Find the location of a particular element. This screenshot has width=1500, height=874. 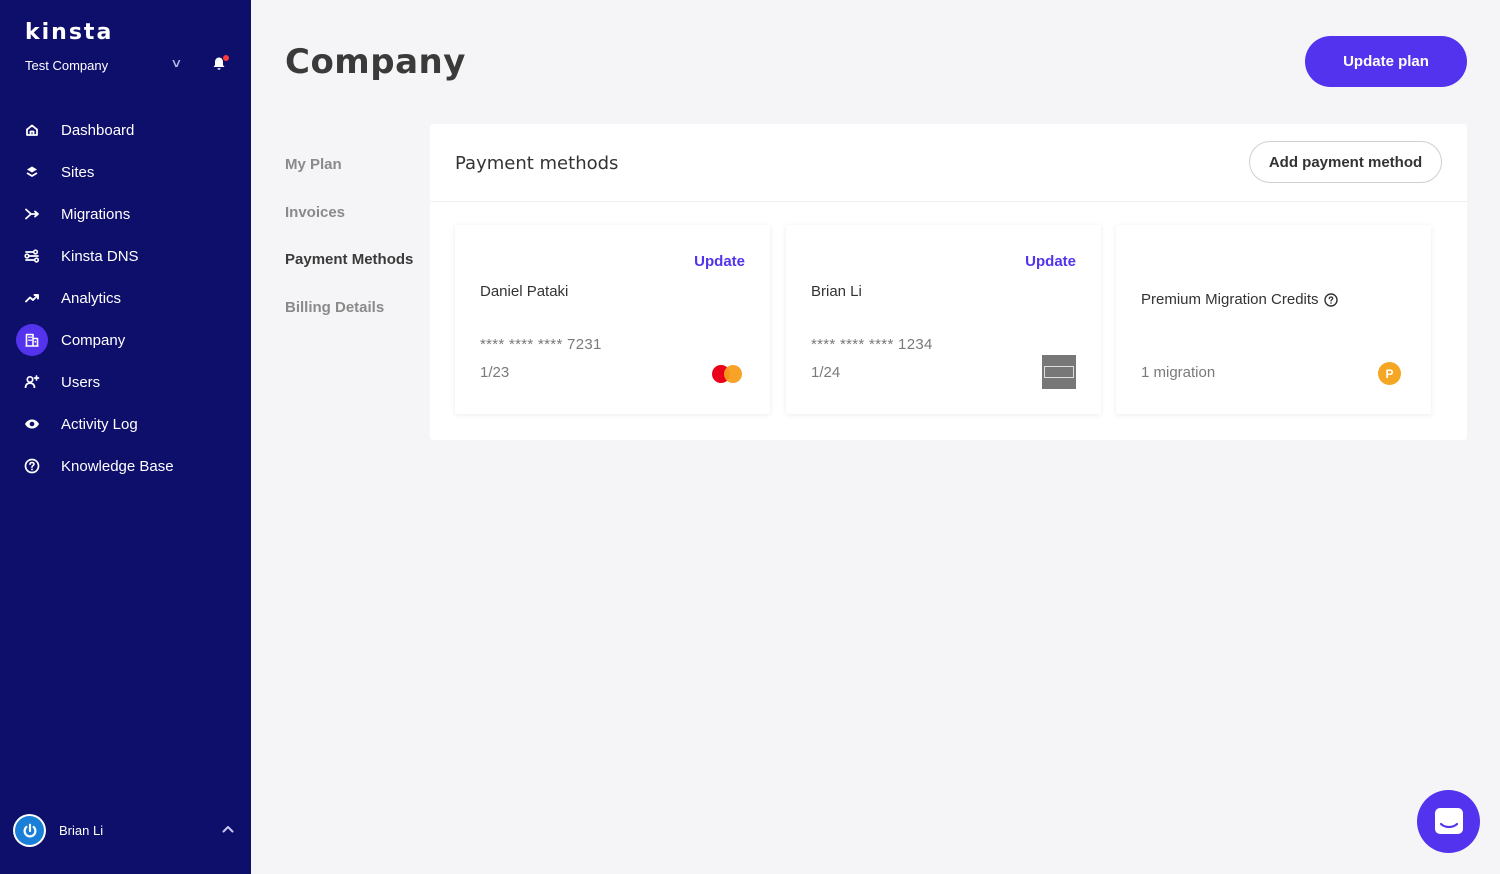

credits-count: 1 migration is located at coordinates (1178, 372).